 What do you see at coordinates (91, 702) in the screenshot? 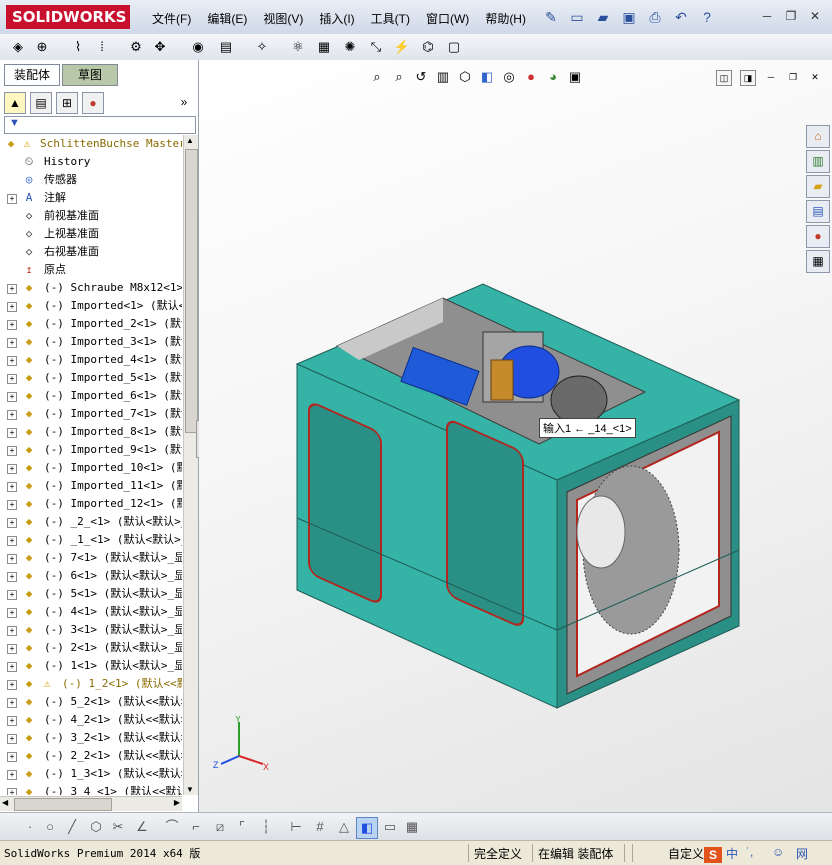
I see `tree-item: + ◆ (-) 5_2<1> (默认<<默认>` at bounding box center [91, 702].